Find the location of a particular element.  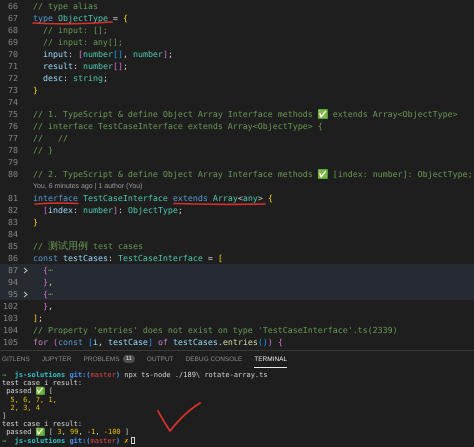

code-line: interface TestCaseInterface extends Array<any> { is located at coordinates (153, 198).